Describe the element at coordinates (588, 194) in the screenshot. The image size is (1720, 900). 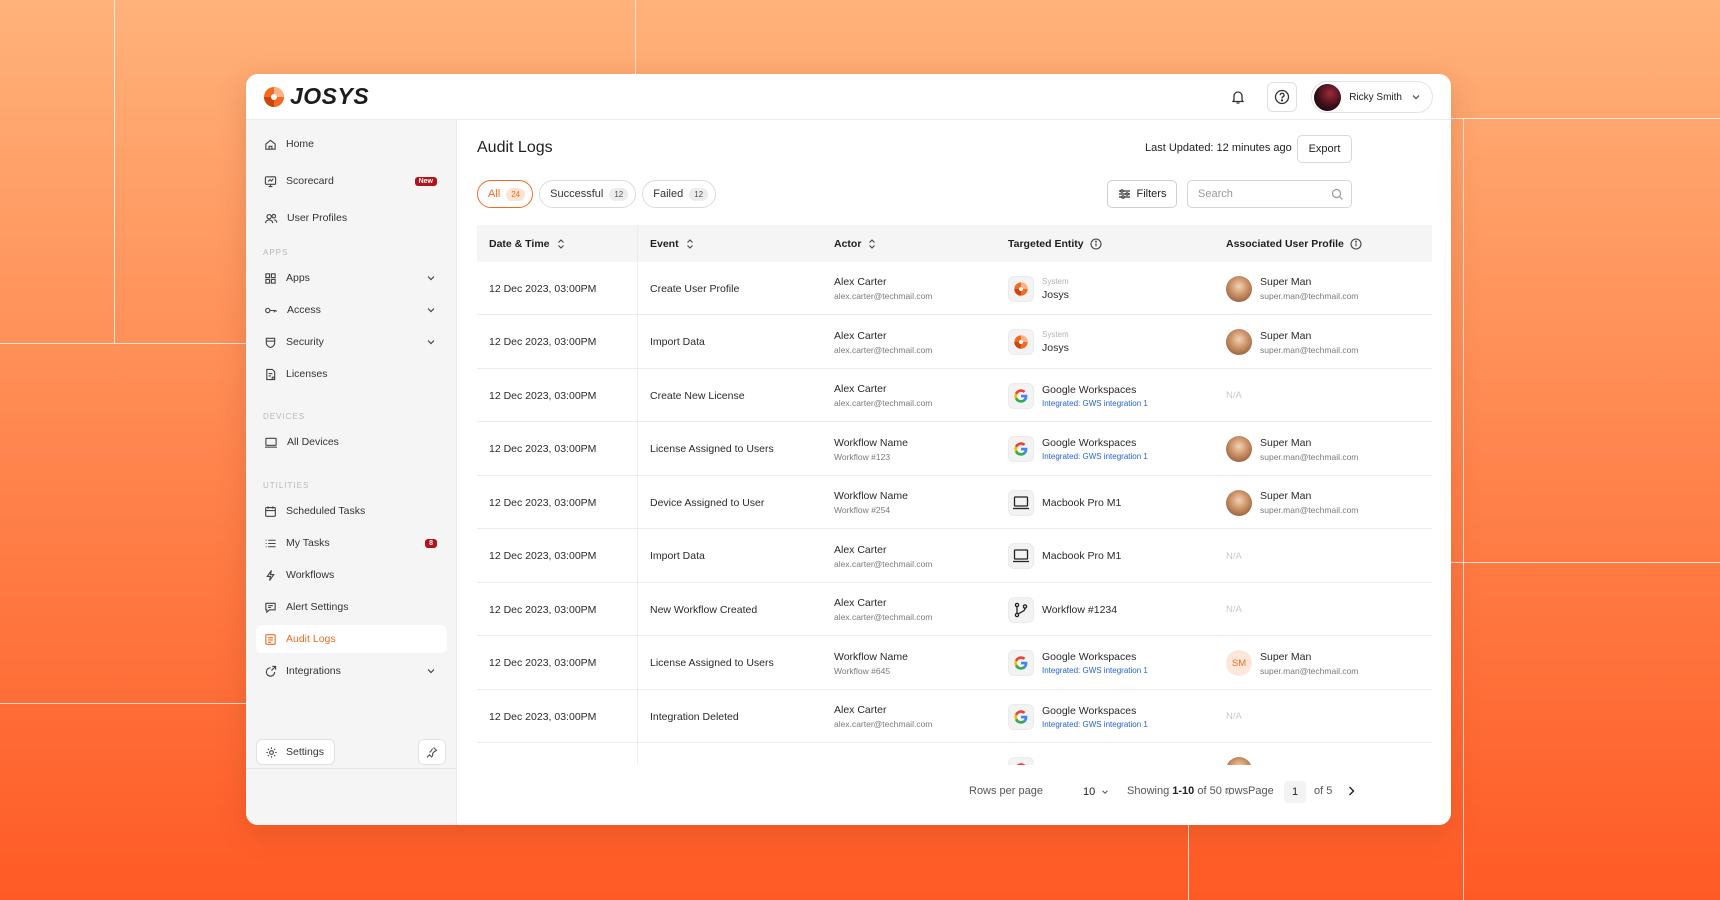
I see `tab-successful: Successful 12` at that location.